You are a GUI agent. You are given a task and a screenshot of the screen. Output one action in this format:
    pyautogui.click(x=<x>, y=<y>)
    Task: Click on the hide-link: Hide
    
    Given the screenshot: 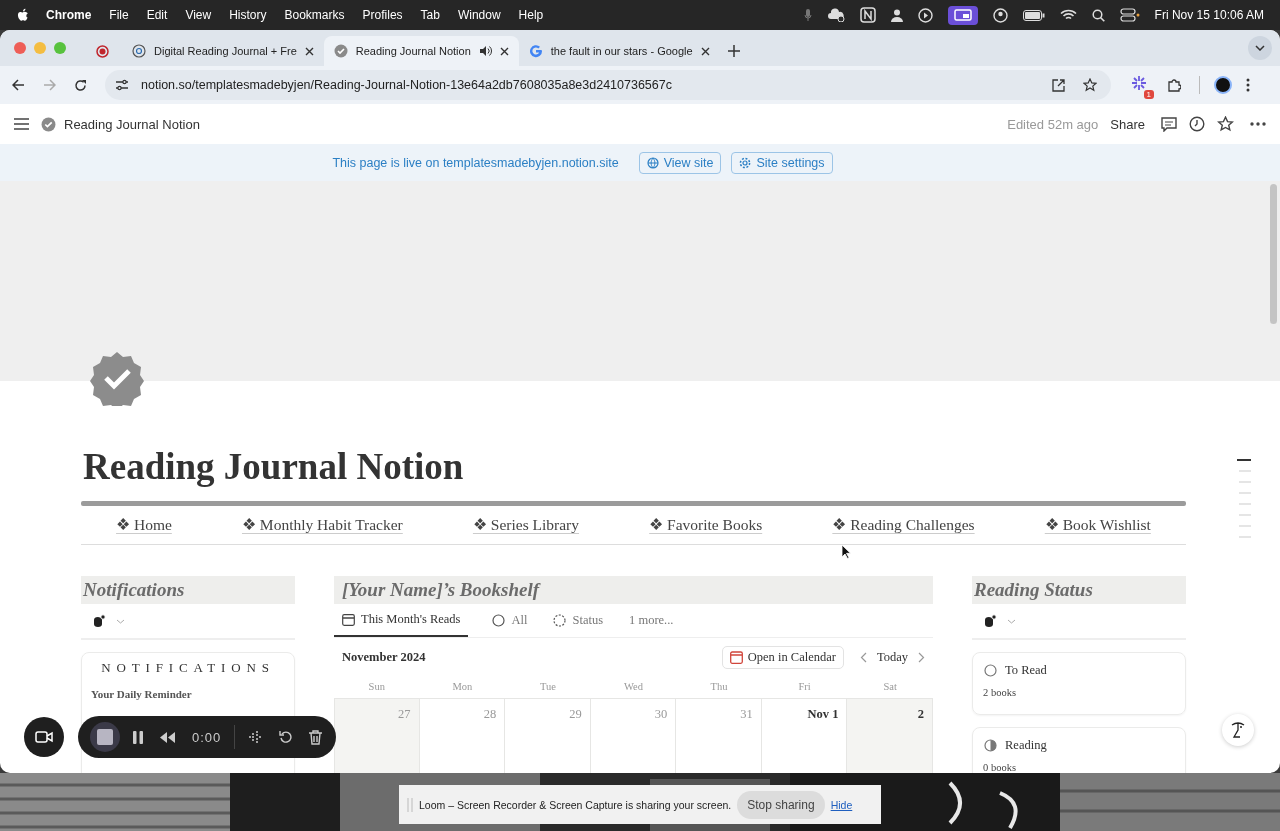 What is the action you would take?
    pyautogui.click(x=841, y=804)
    